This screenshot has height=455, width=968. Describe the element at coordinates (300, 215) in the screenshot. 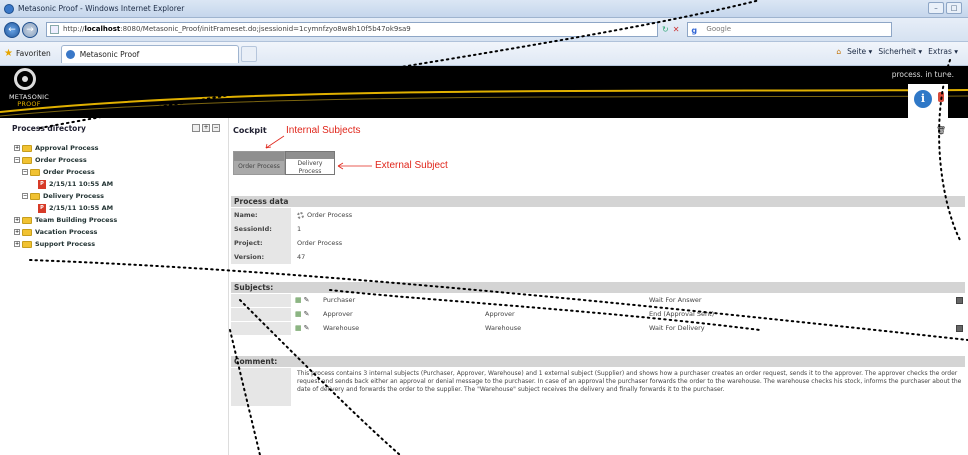

I see `gear-icon` at that location.